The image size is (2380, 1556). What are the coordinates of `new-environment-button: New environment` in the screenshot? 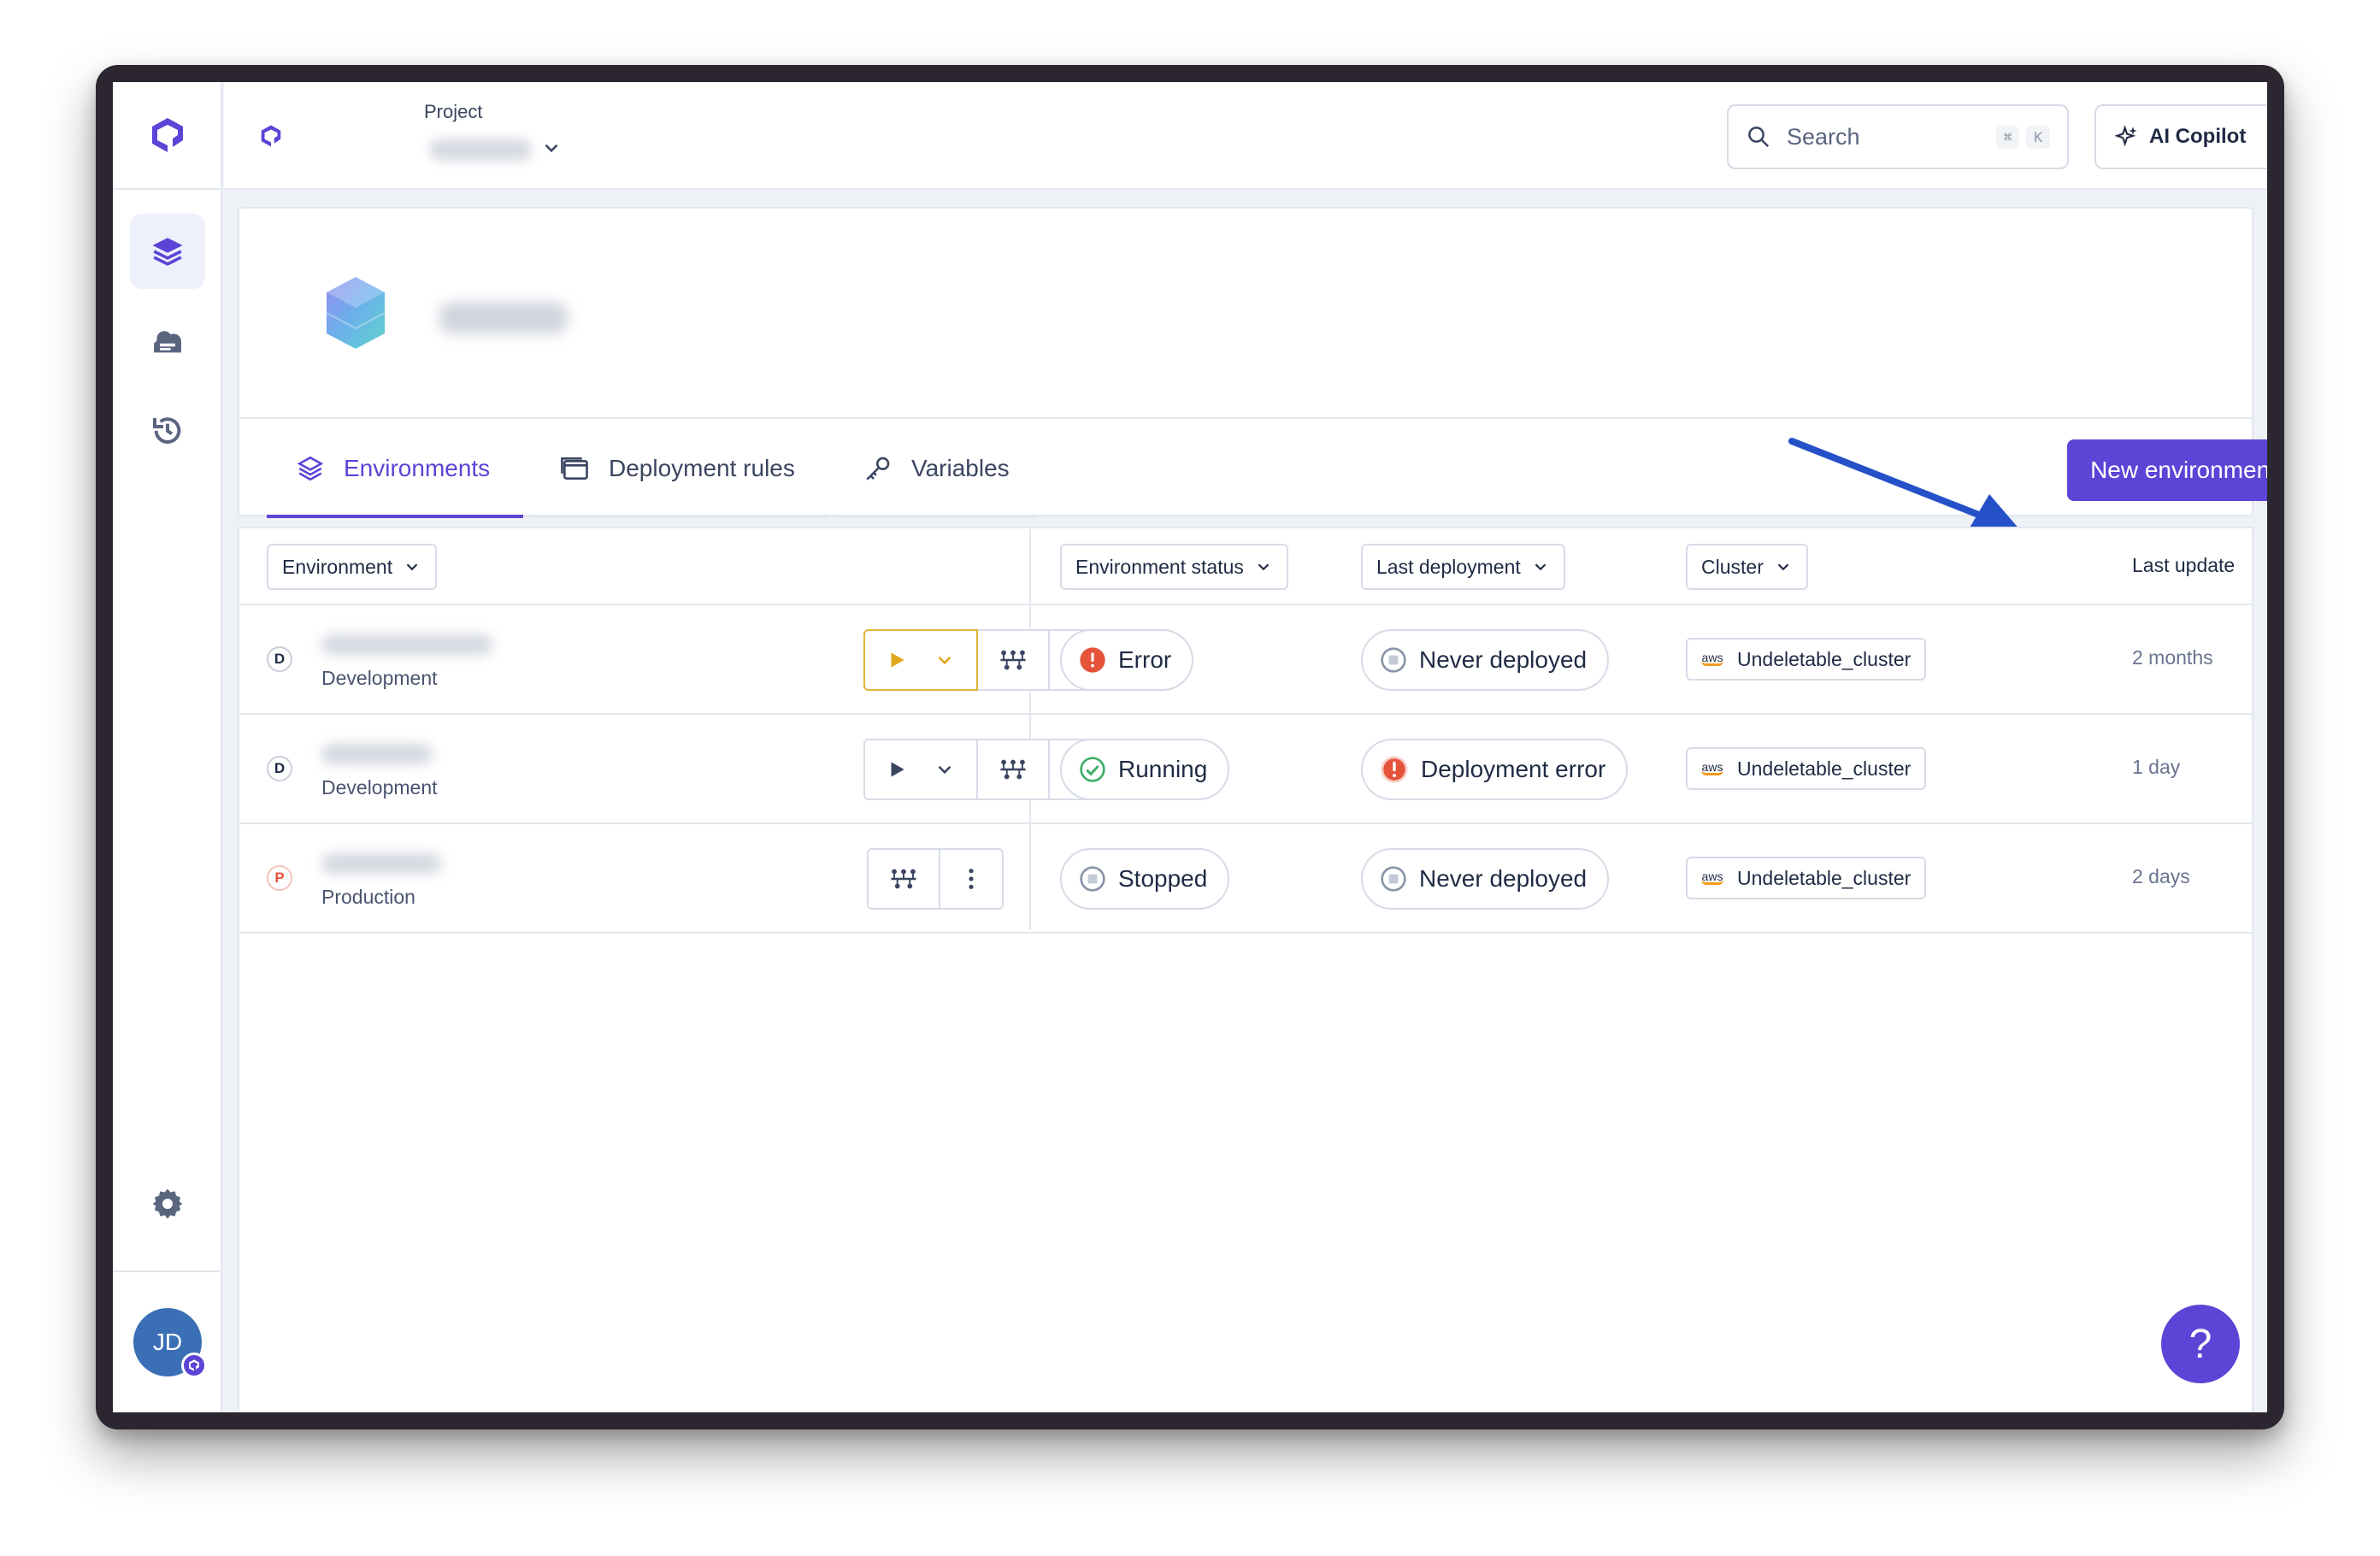 It's located at (2167, 470).